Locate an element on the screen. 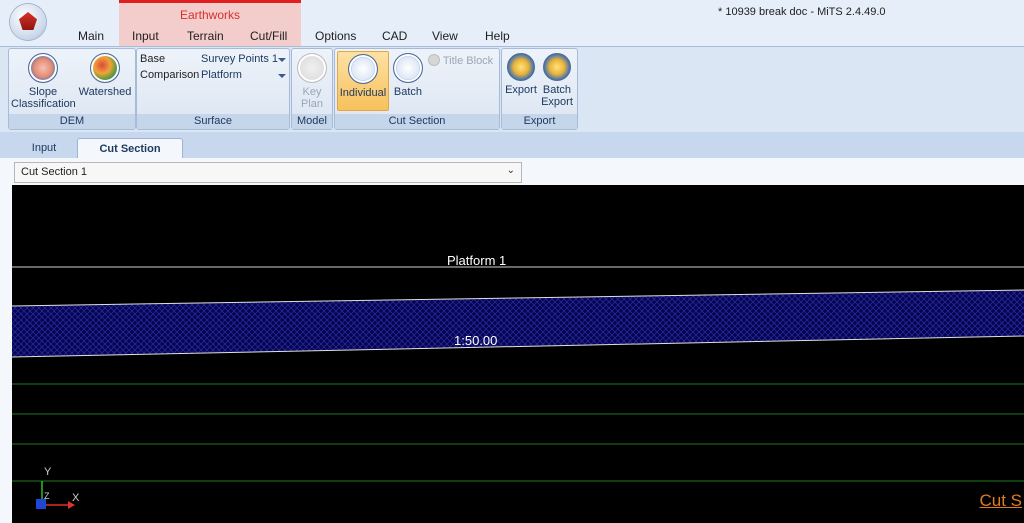 The width and height of the screenshot is (1024, 523). export-button: Export is located at coordinates (521, 74).